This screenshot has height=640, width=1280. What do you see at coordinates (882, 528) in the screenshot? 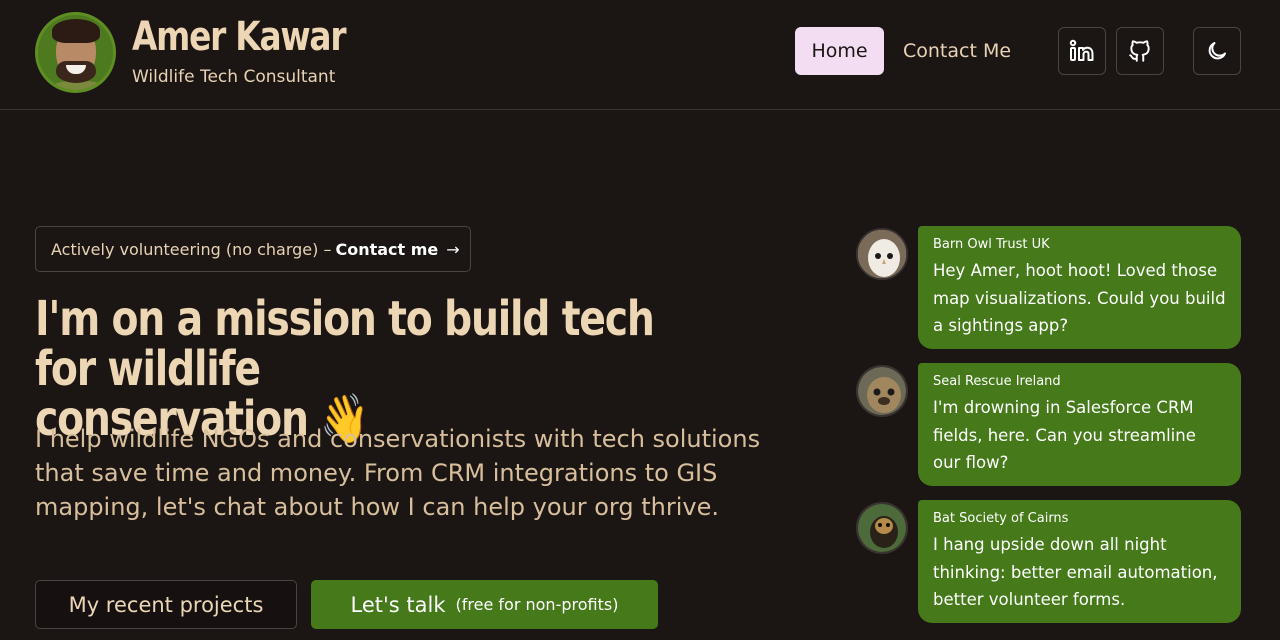
I see `bat-avatar` at bounding box center [882, 528].